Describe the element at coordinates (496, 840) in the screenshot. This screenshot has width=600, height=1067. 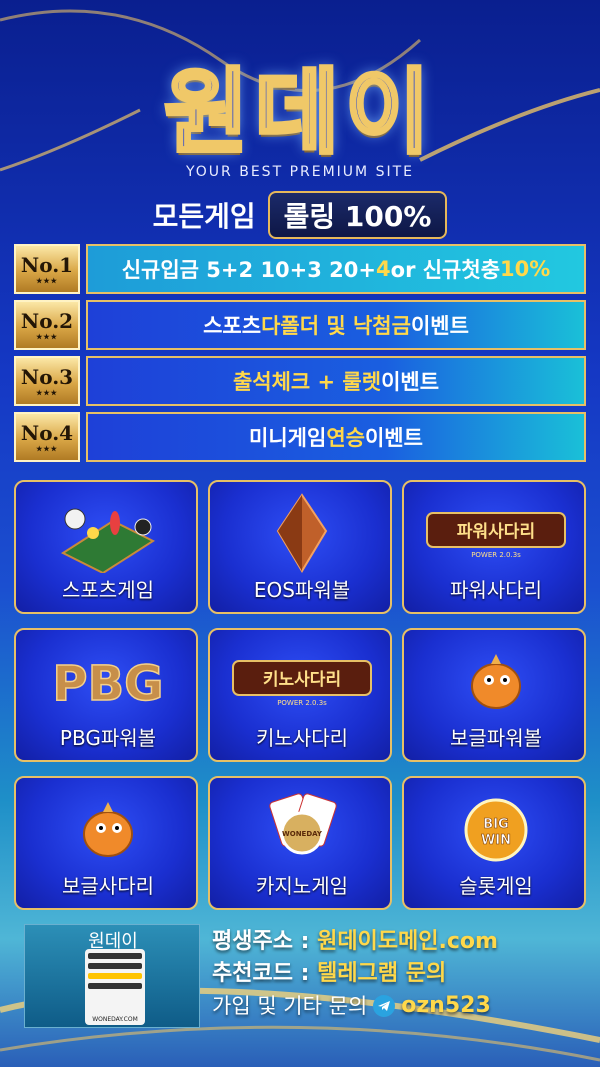
I see `svg-text: WIN` at that location.